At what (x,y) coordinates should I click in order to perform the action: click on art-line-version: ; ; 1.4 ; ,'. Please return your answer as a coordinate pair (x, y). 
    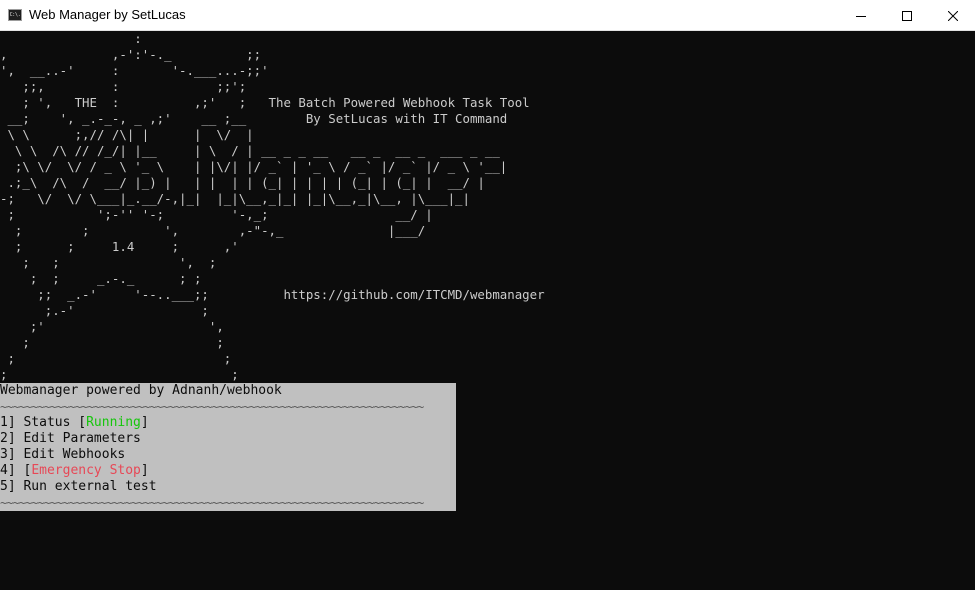
    Looking at the image, I should click on (119, 246).